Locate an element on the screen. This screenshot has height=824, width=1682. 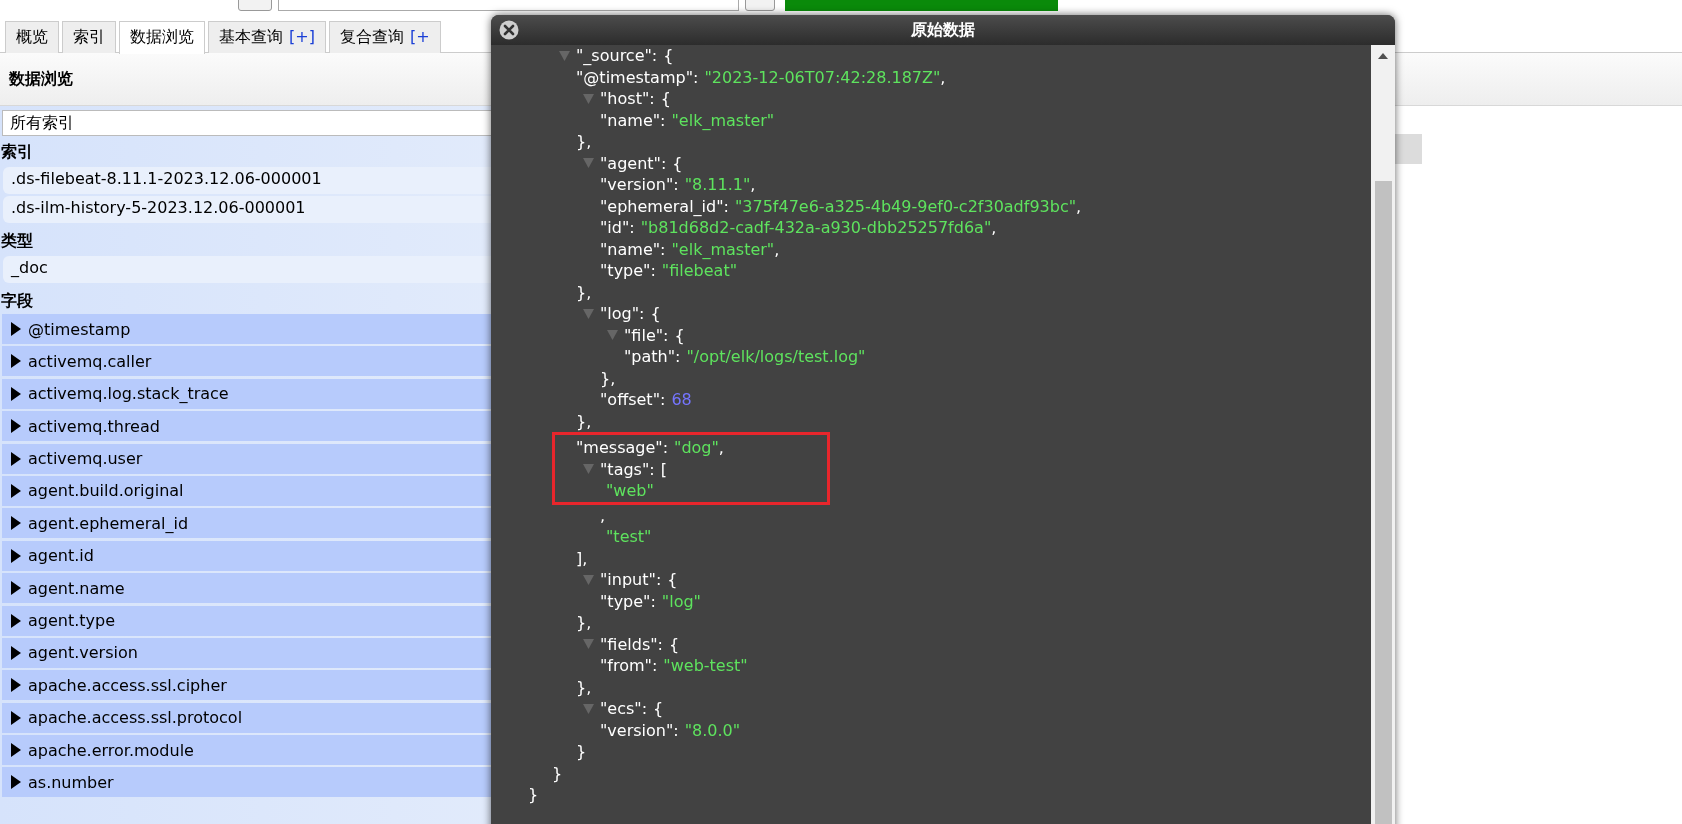
json-key: "ecs": is located at coordinates (624, 709).